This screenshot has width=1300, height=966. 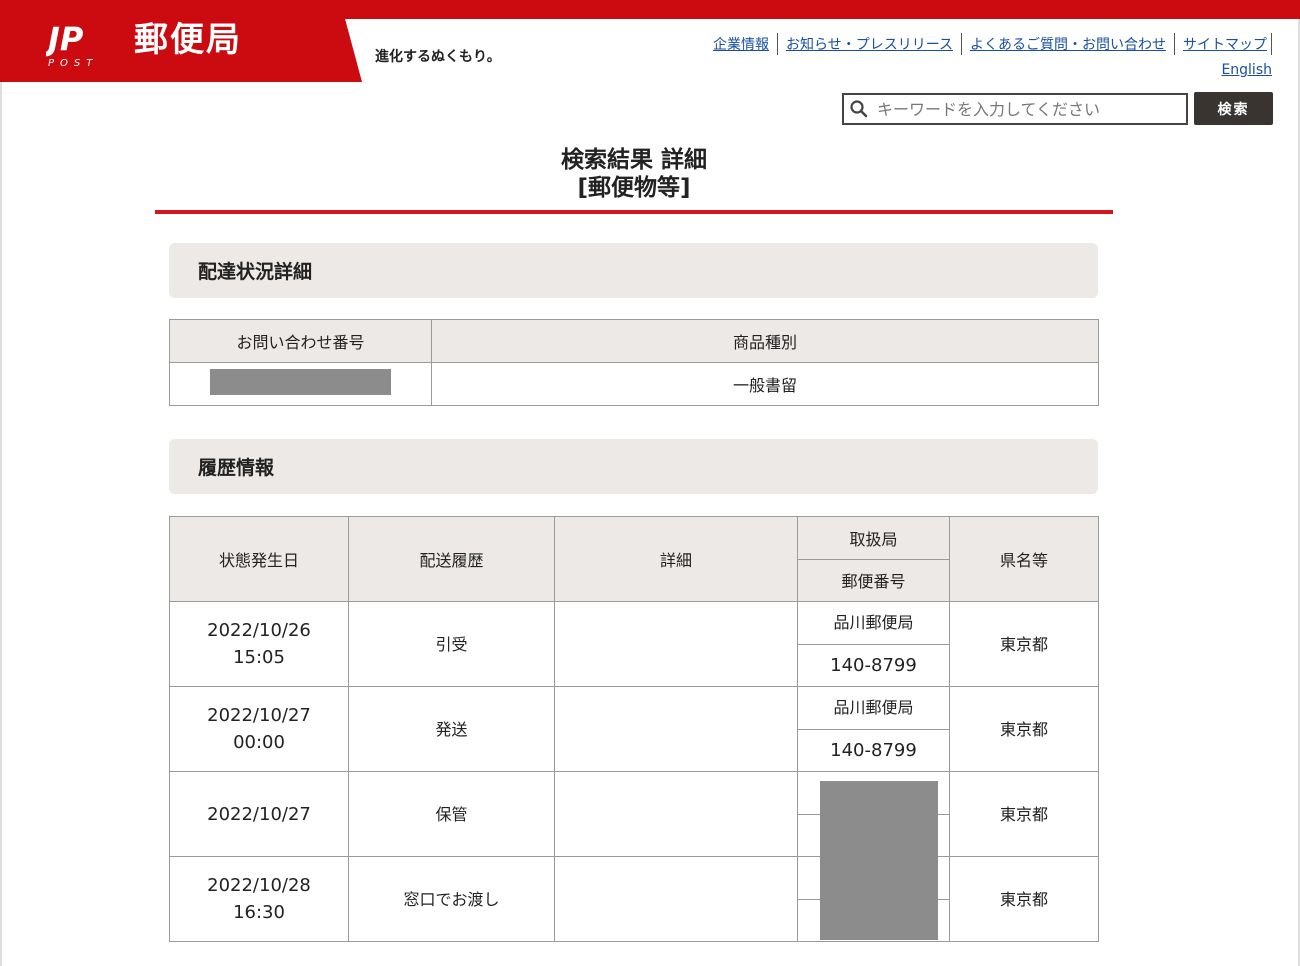 I want to click on delivery-status-table: お問い合わせ番号 商品種別 一般書留, so click(x=634, y=362).